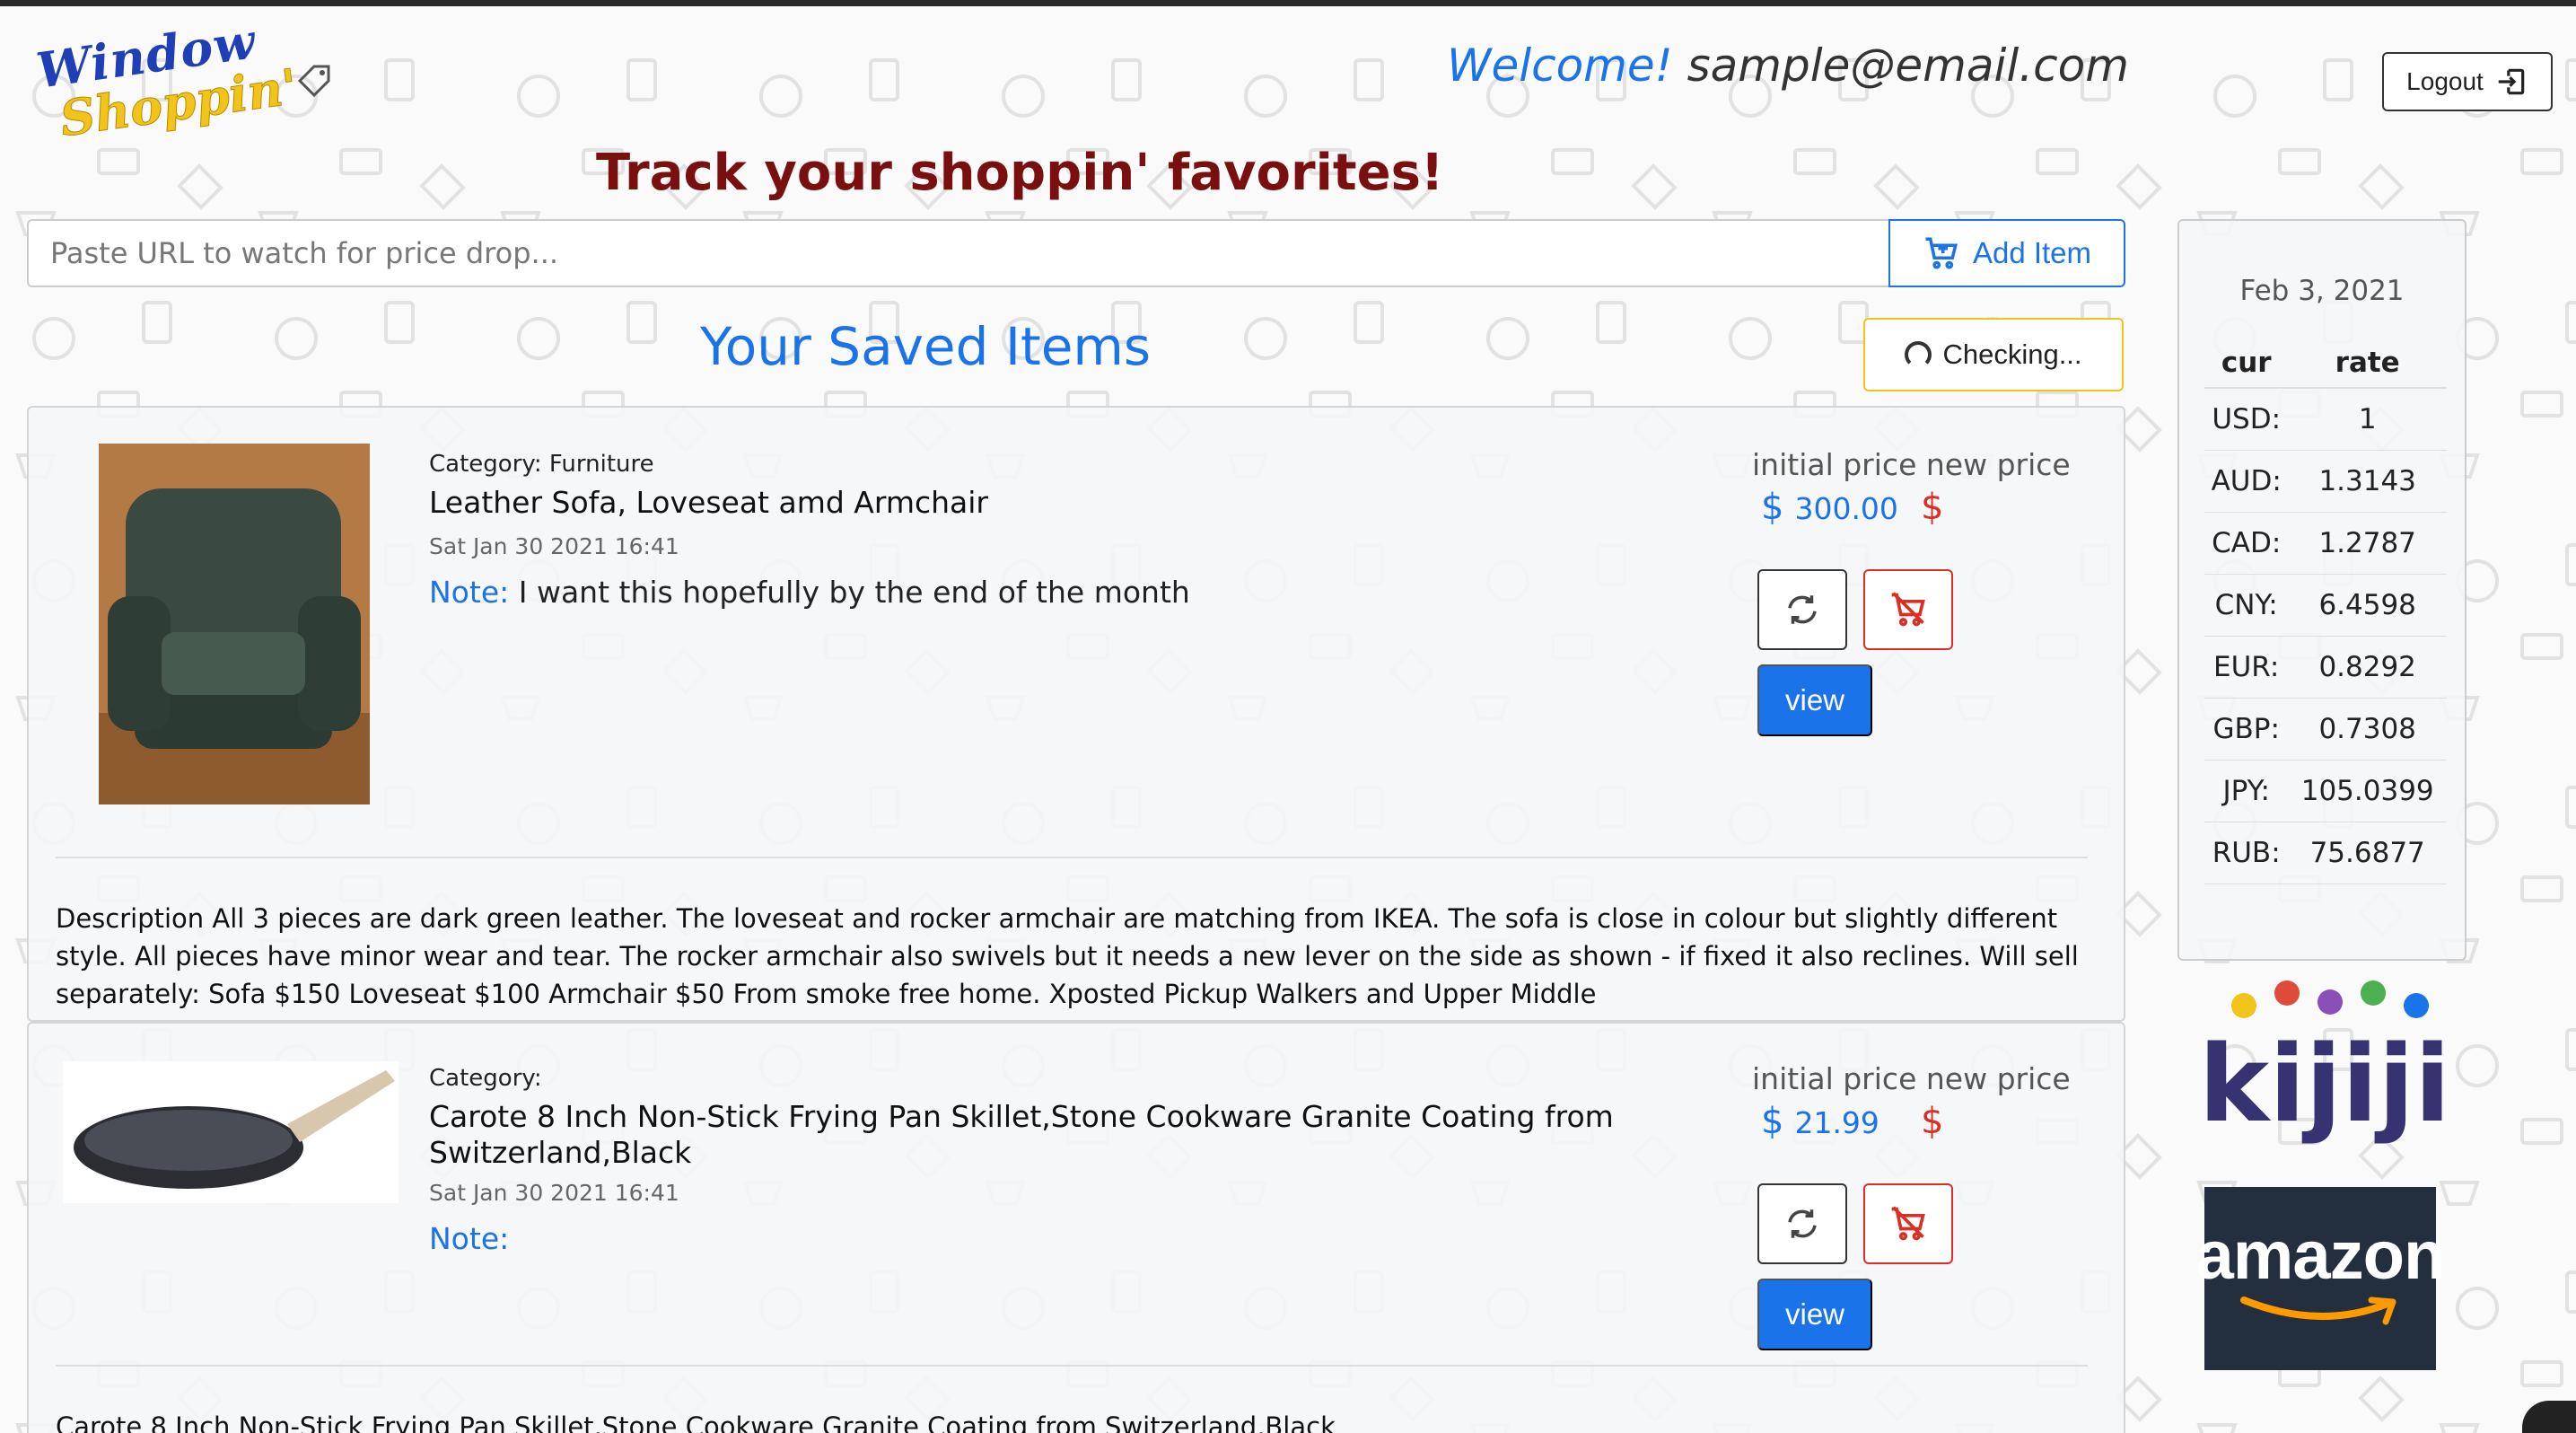  What do you see at coordinates (1908, 66) in the screenshot?
I see `user-email: sample@email.com` at bounding box center [1908, 66].